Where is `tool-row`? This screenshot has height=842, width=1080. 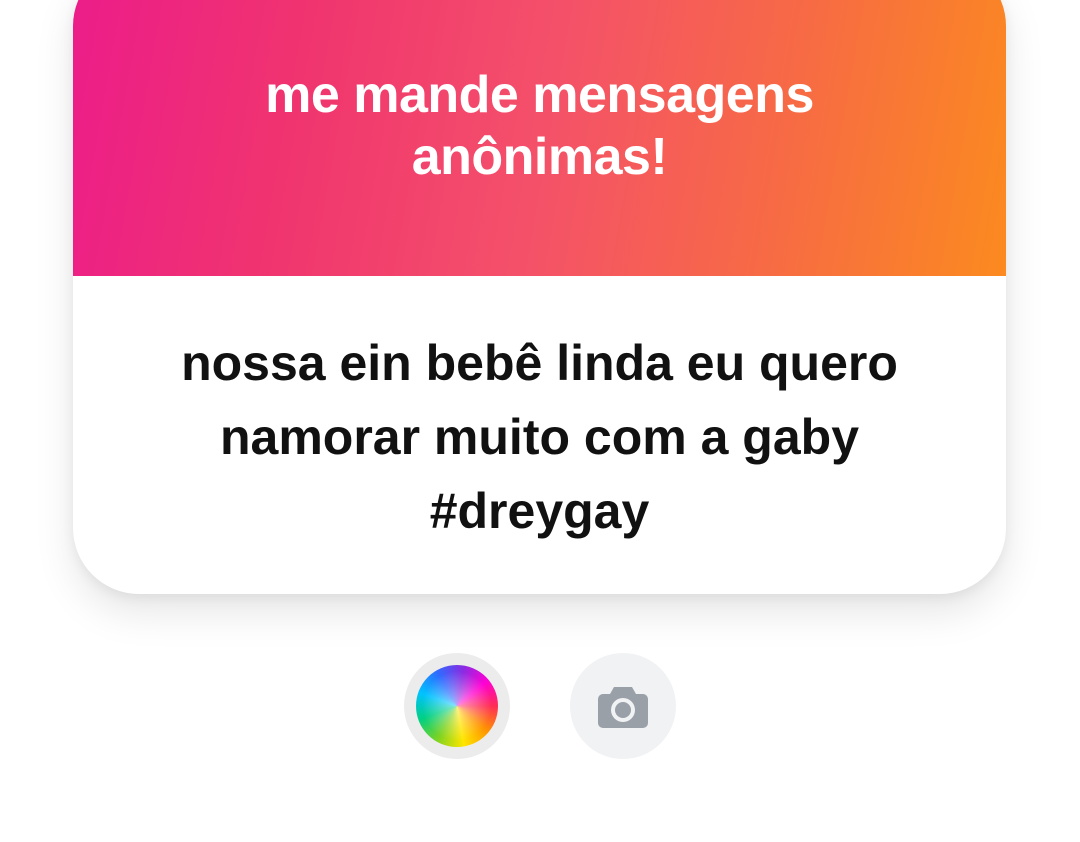 tool-row is located at coordinates (540, 706).